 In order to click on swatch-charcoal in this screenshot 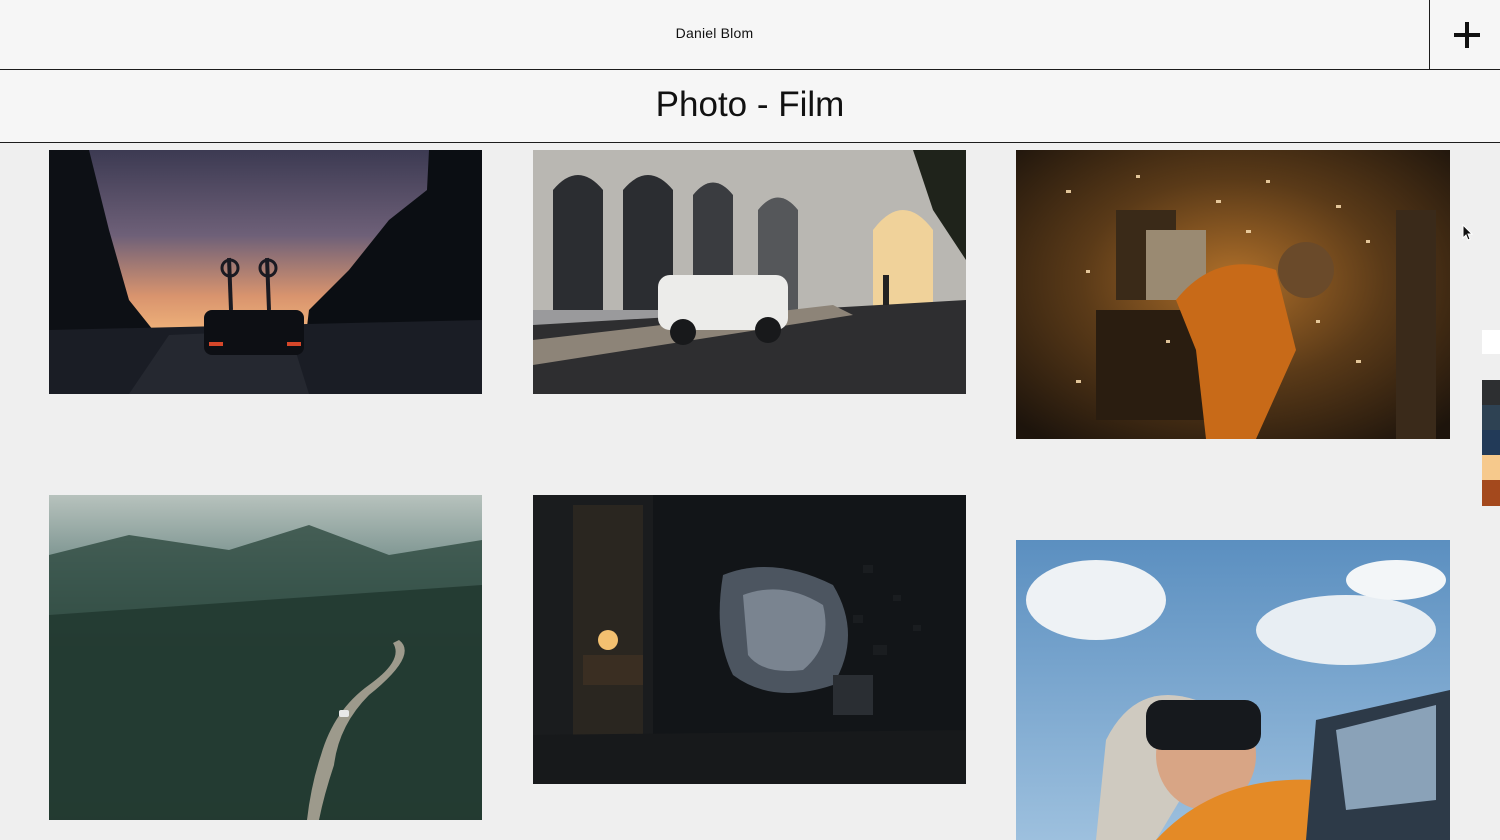, I will do `click(1491, 392)`.